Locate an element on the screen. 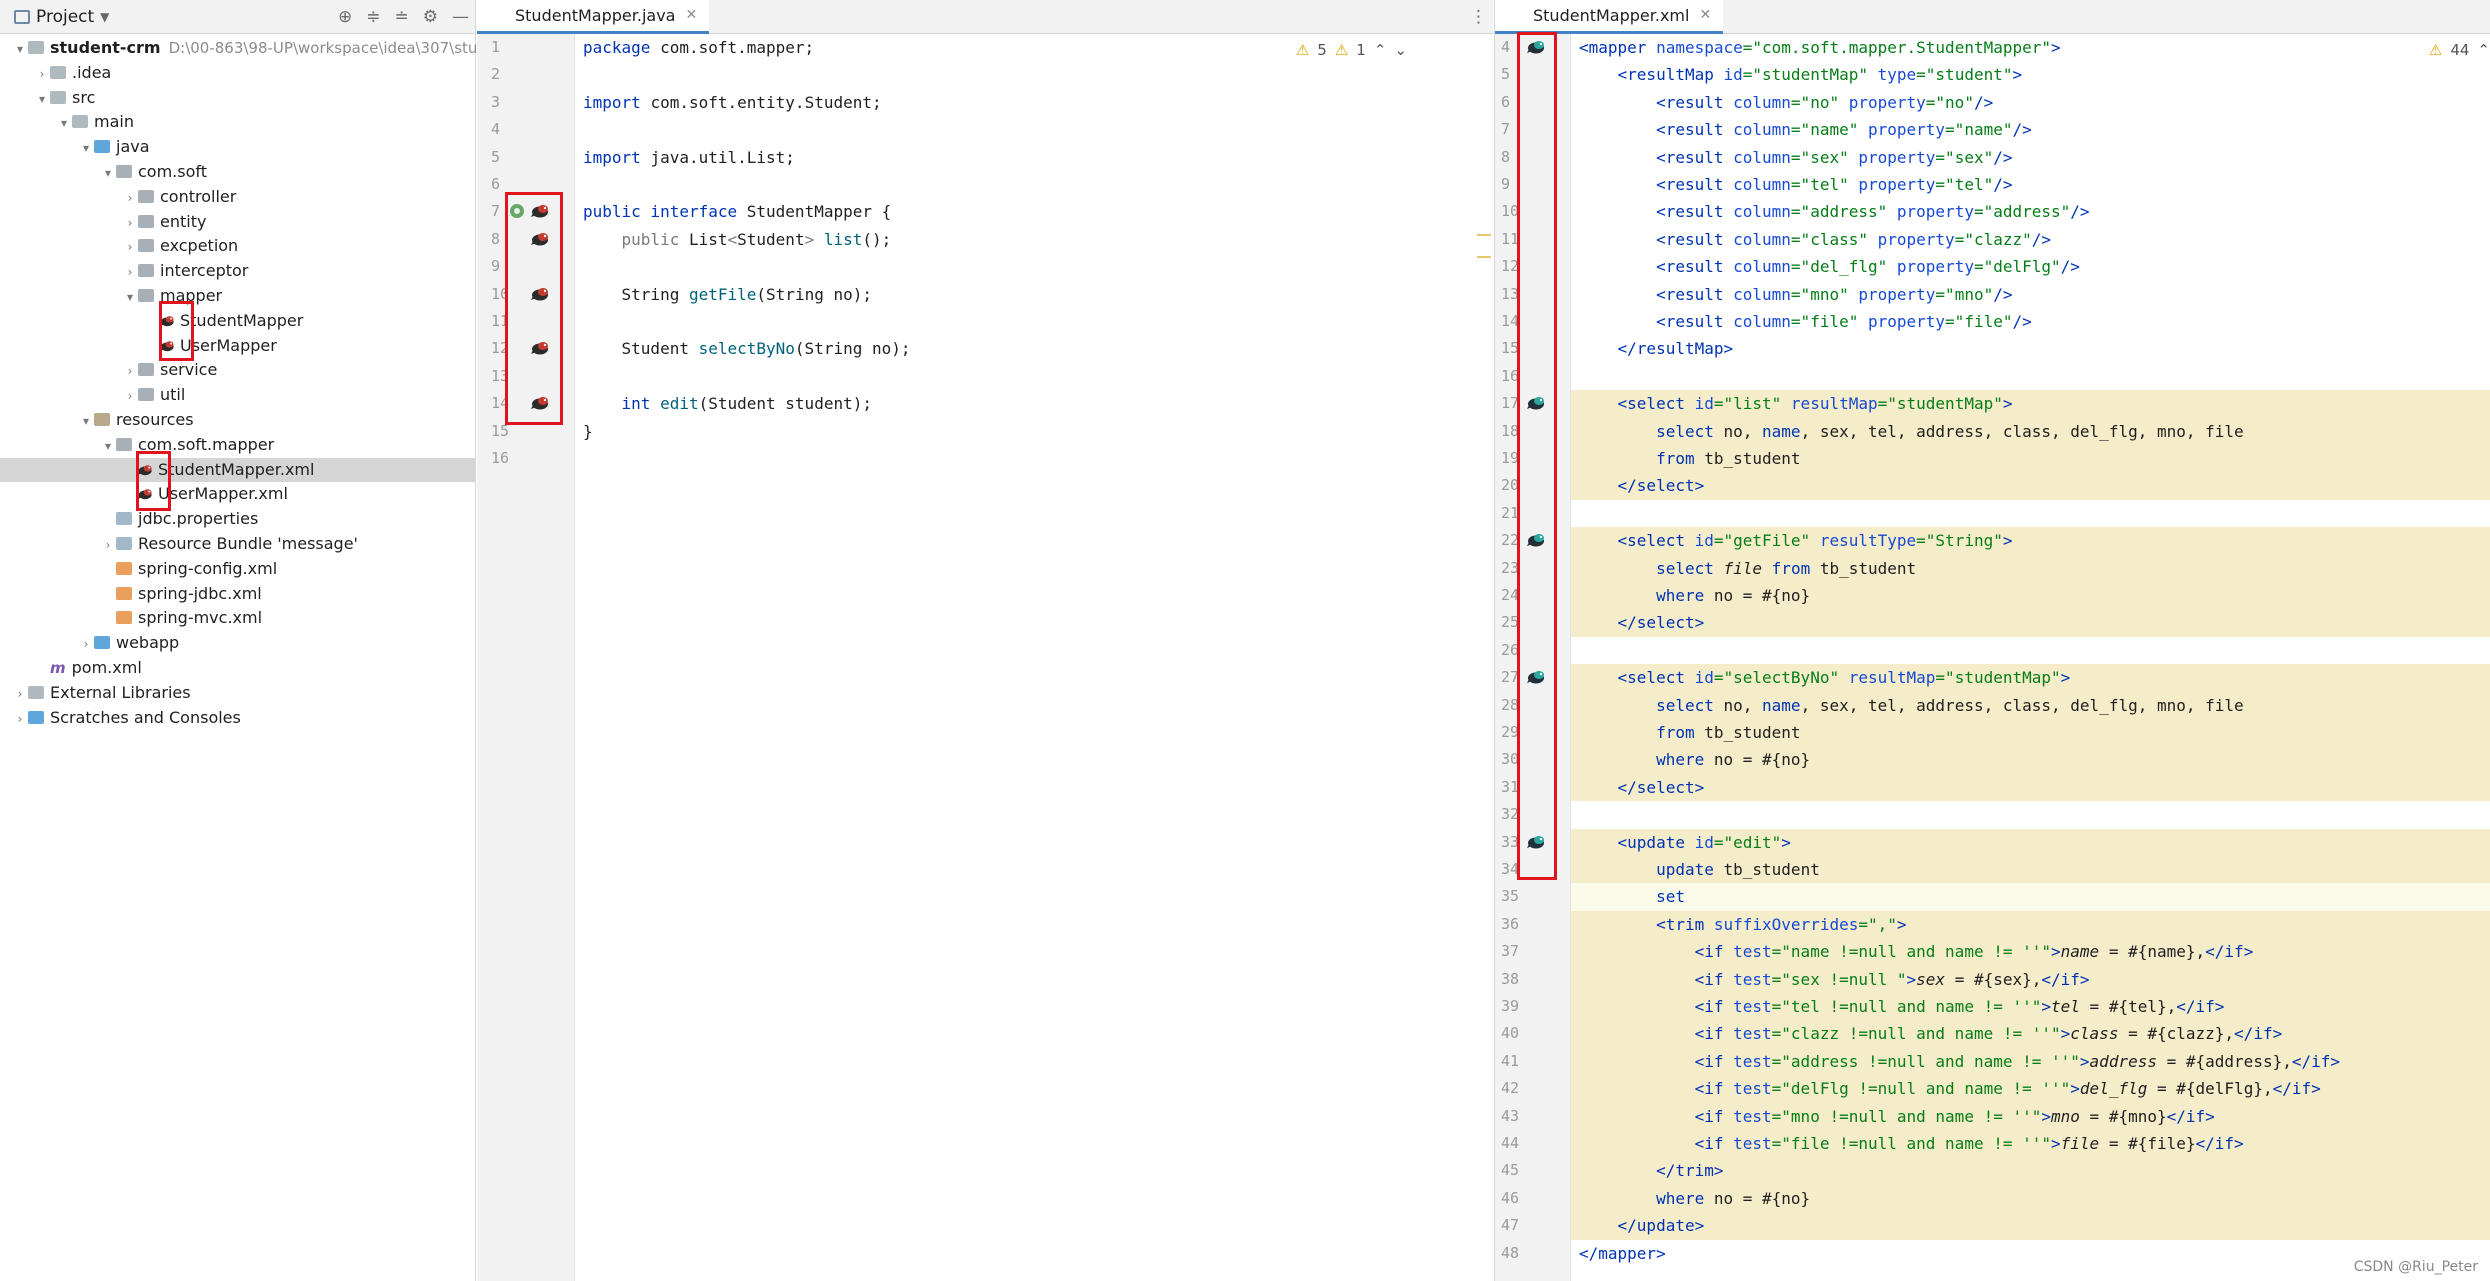  tree-item: ▾ src is located at coordinates (237, 98).